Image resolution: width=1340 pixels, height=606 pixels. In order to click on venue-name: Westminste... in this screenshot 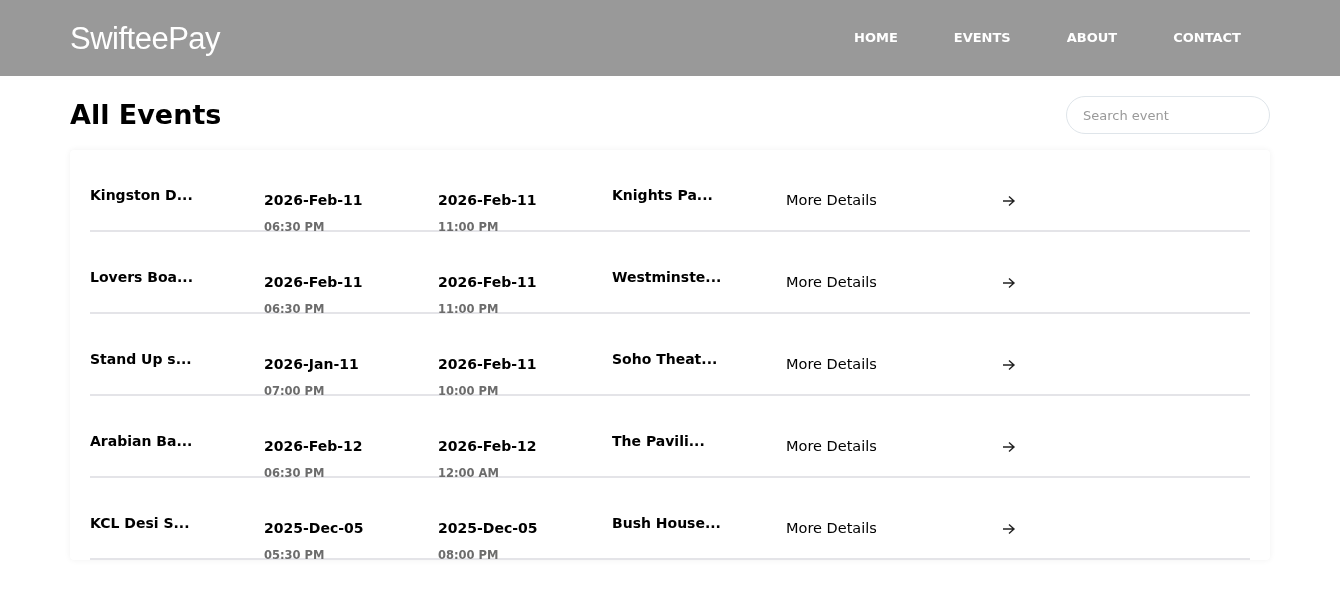, I will do `click(667, 277)`.